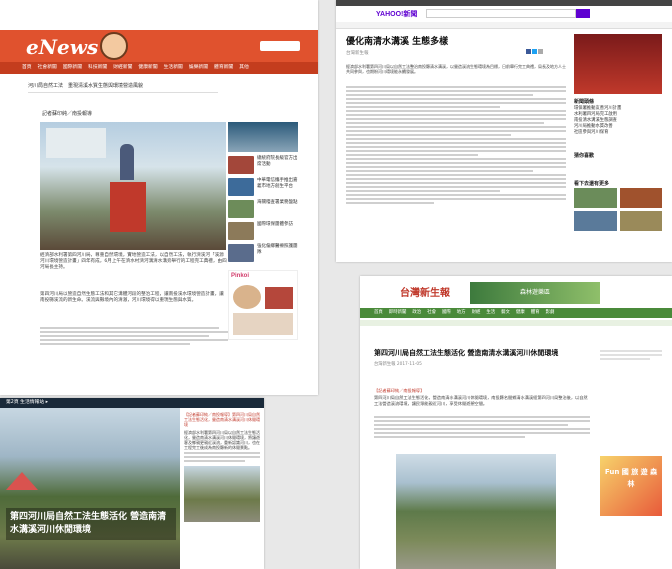 Image resolution: width=672 pixels, height=569 pixels. Describe the element at coordinates (22, 481) in the screenshot. I see `tent-shape` at that location.